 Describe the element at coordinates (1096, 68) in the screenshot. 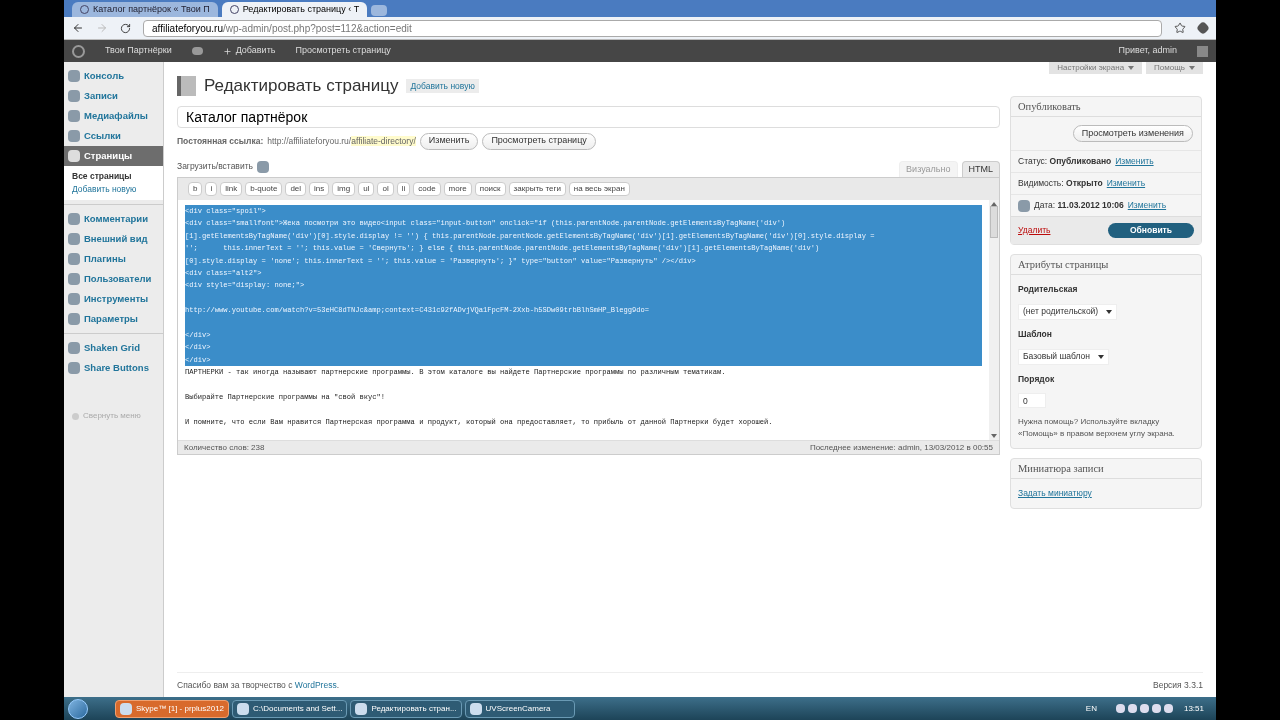

I see `screen-tab: Настройки экрана` at that location.